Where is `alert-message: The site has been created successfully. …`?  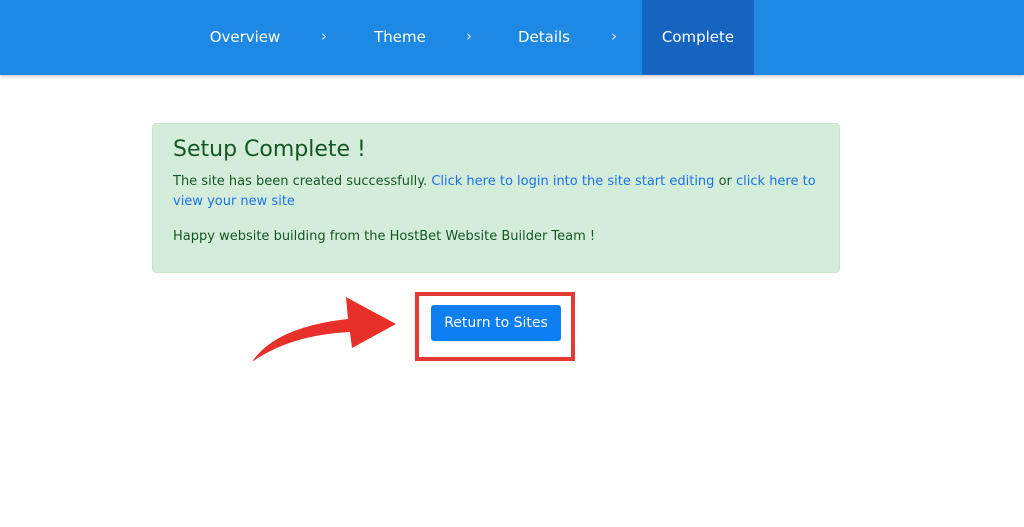 alert-message: The site has been created successfully. … is located at coordinates (496, 192).